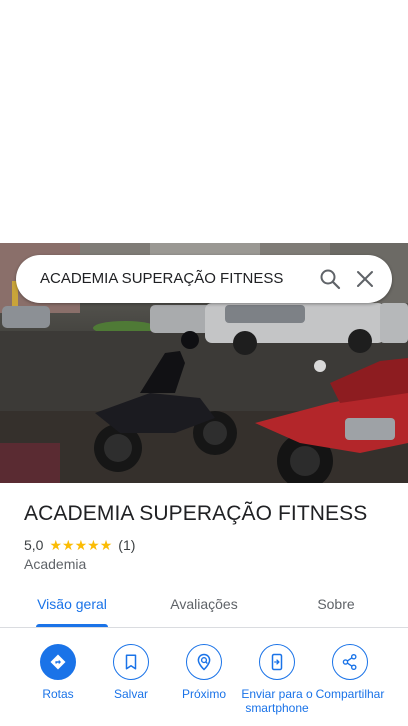 The height and width of the screenshot is (726, 408). What do you see at coordinates (277, 701) in the screenshot?
I see `send-to-phone-label: Enviar para o smartphone` at bounding box center [277, 701].